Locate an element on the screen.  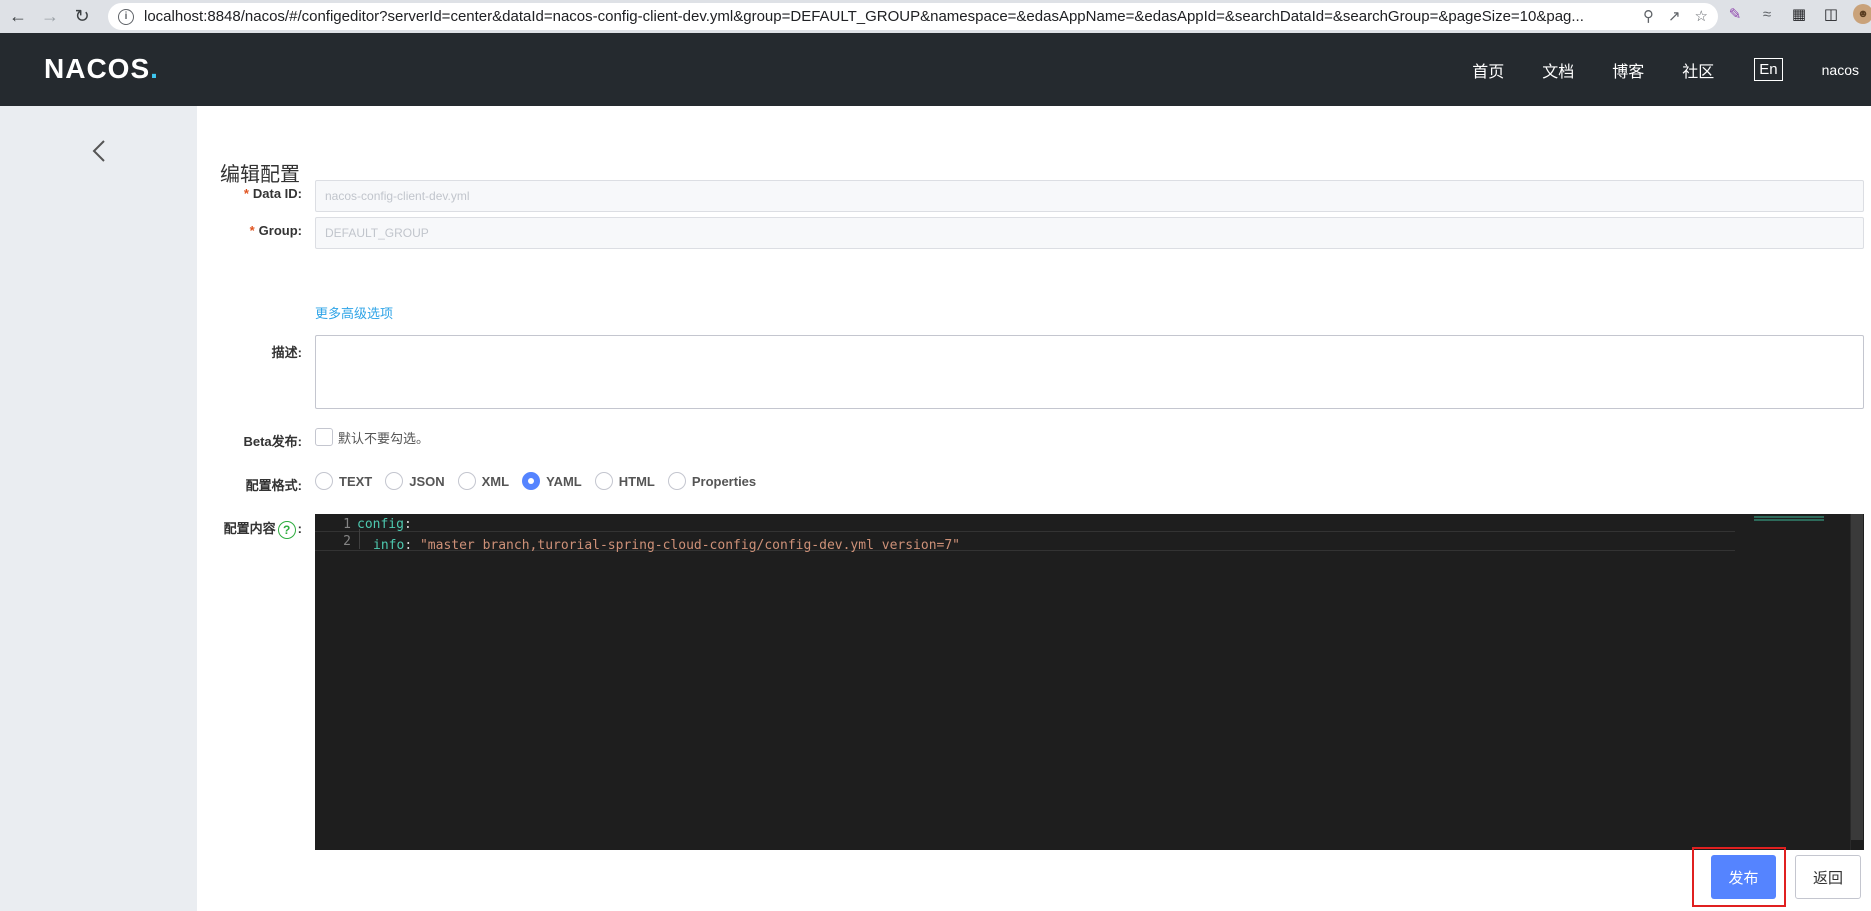
beta-label: Beta发布: is located at coordinates (272, 441).